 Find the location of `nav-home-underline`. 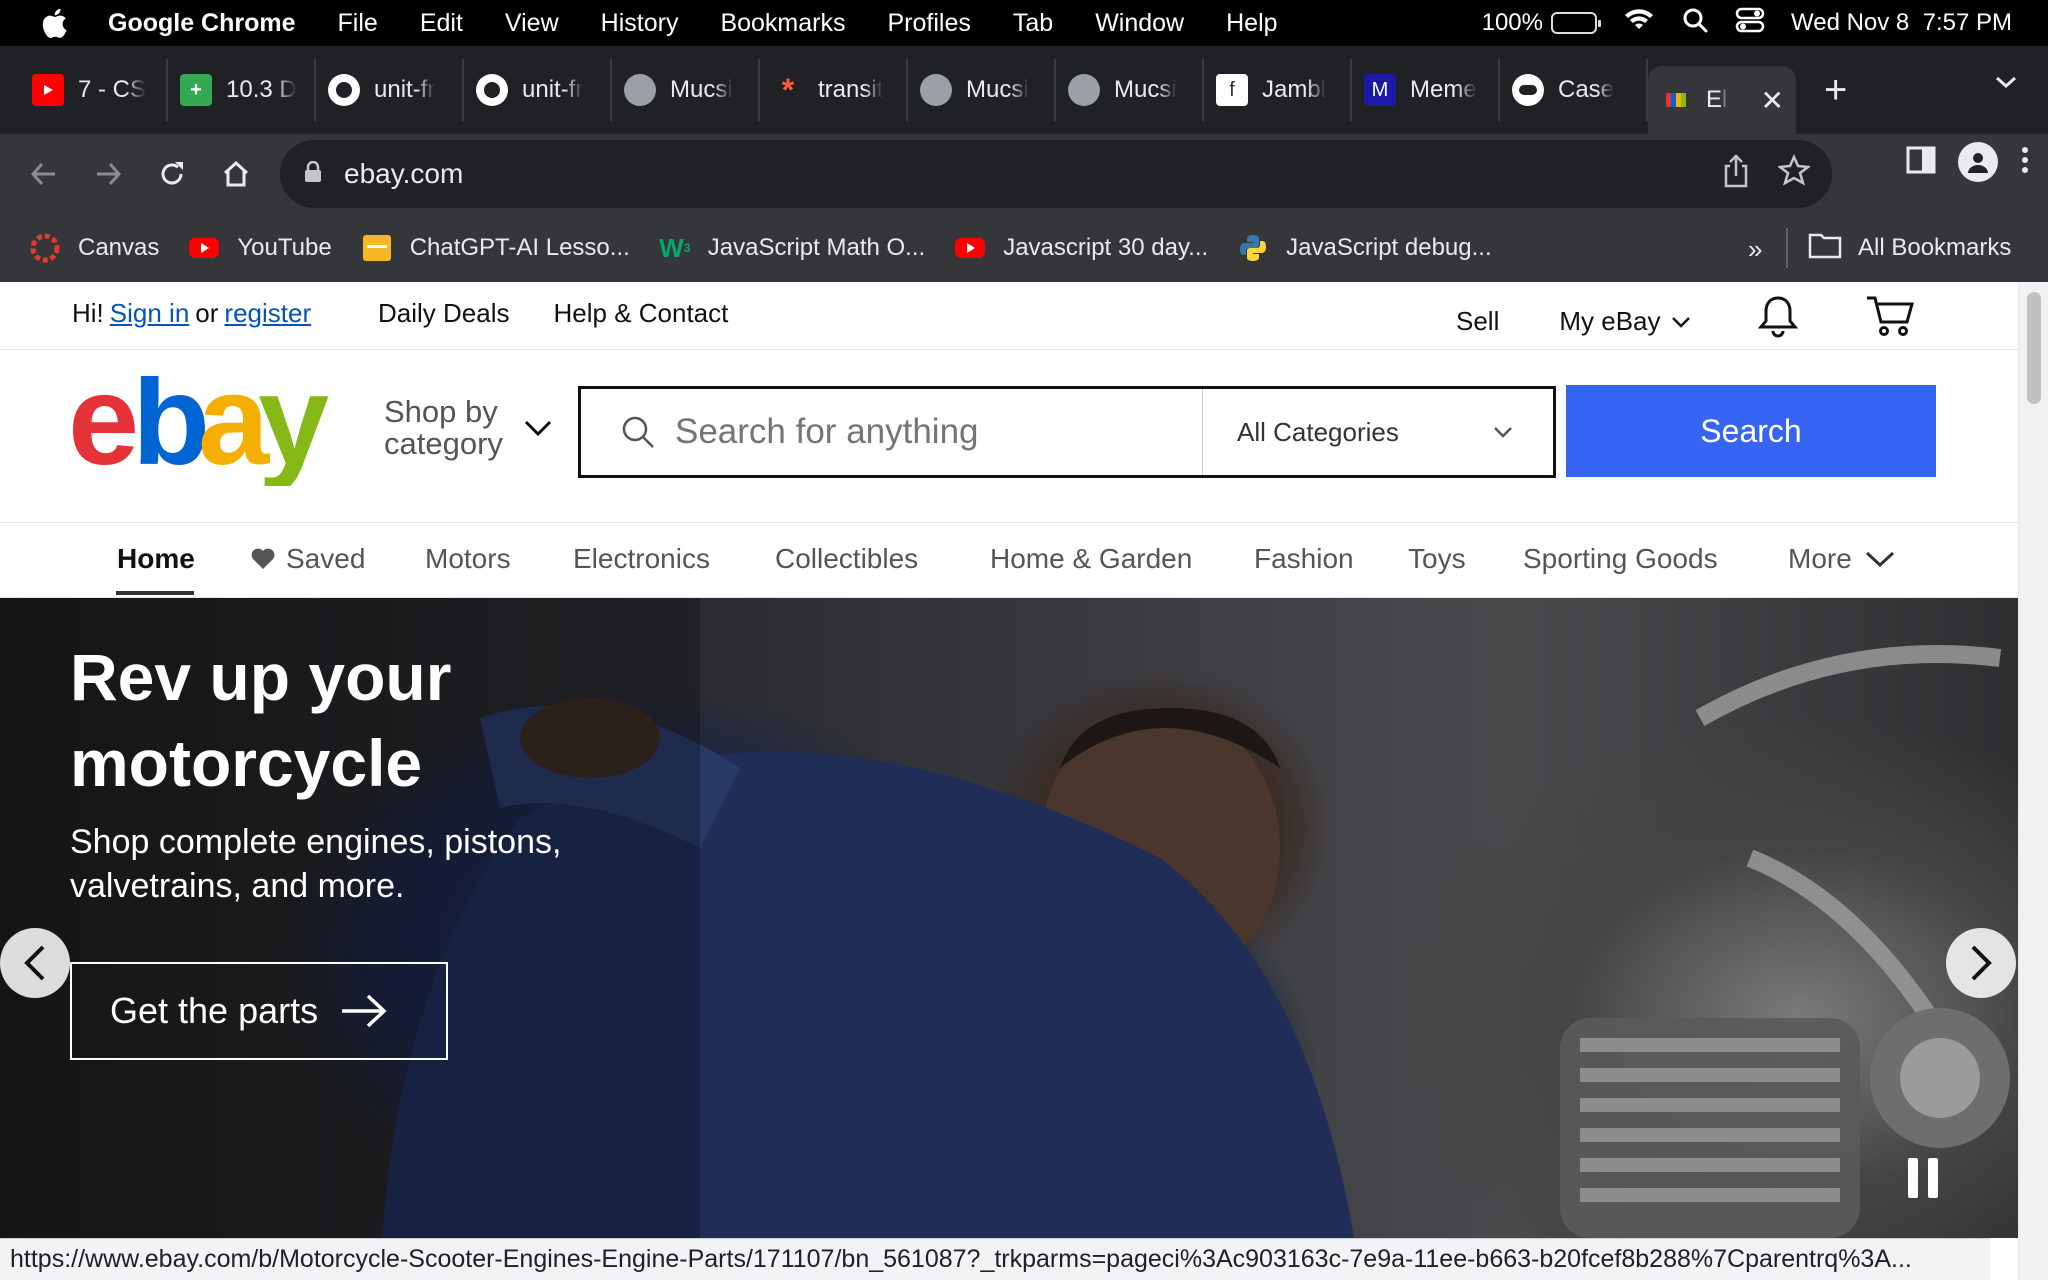

nav-home-underline is located at coordinates (155, 593).